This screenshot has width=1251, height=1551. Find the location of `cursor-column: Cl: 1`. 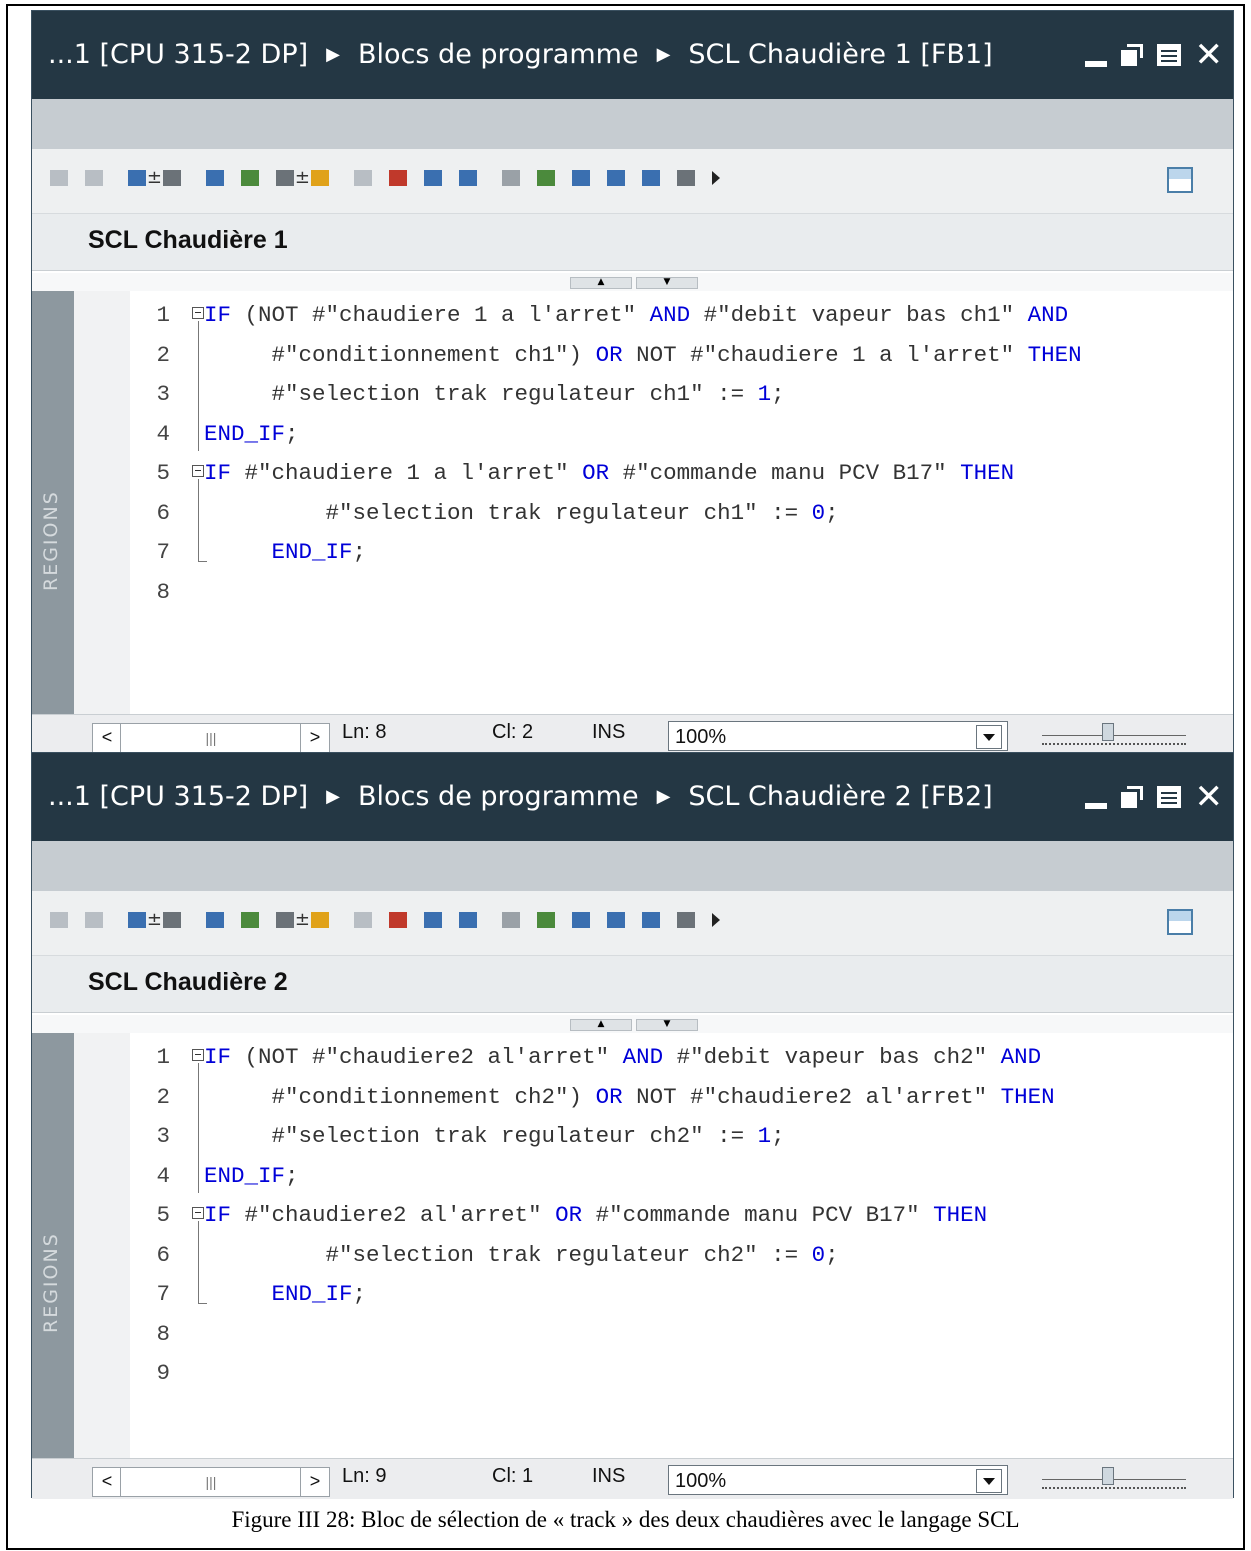

cursor-column: Cl: 1 is located at coordinates (513, 1476).